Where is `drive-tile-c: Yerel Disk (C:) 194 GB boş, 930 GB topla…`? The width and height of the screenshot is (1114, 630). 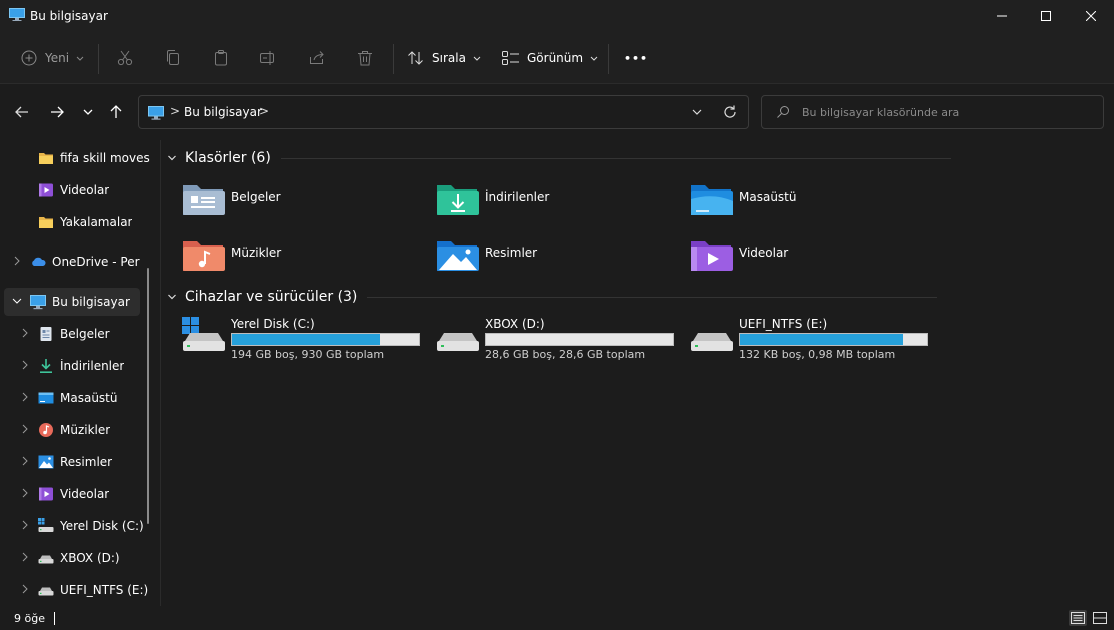
drive-tile-c: Yerel Disk (C:) 194 GB boş, 930 GB topla… is located at coordinates (308, 342).